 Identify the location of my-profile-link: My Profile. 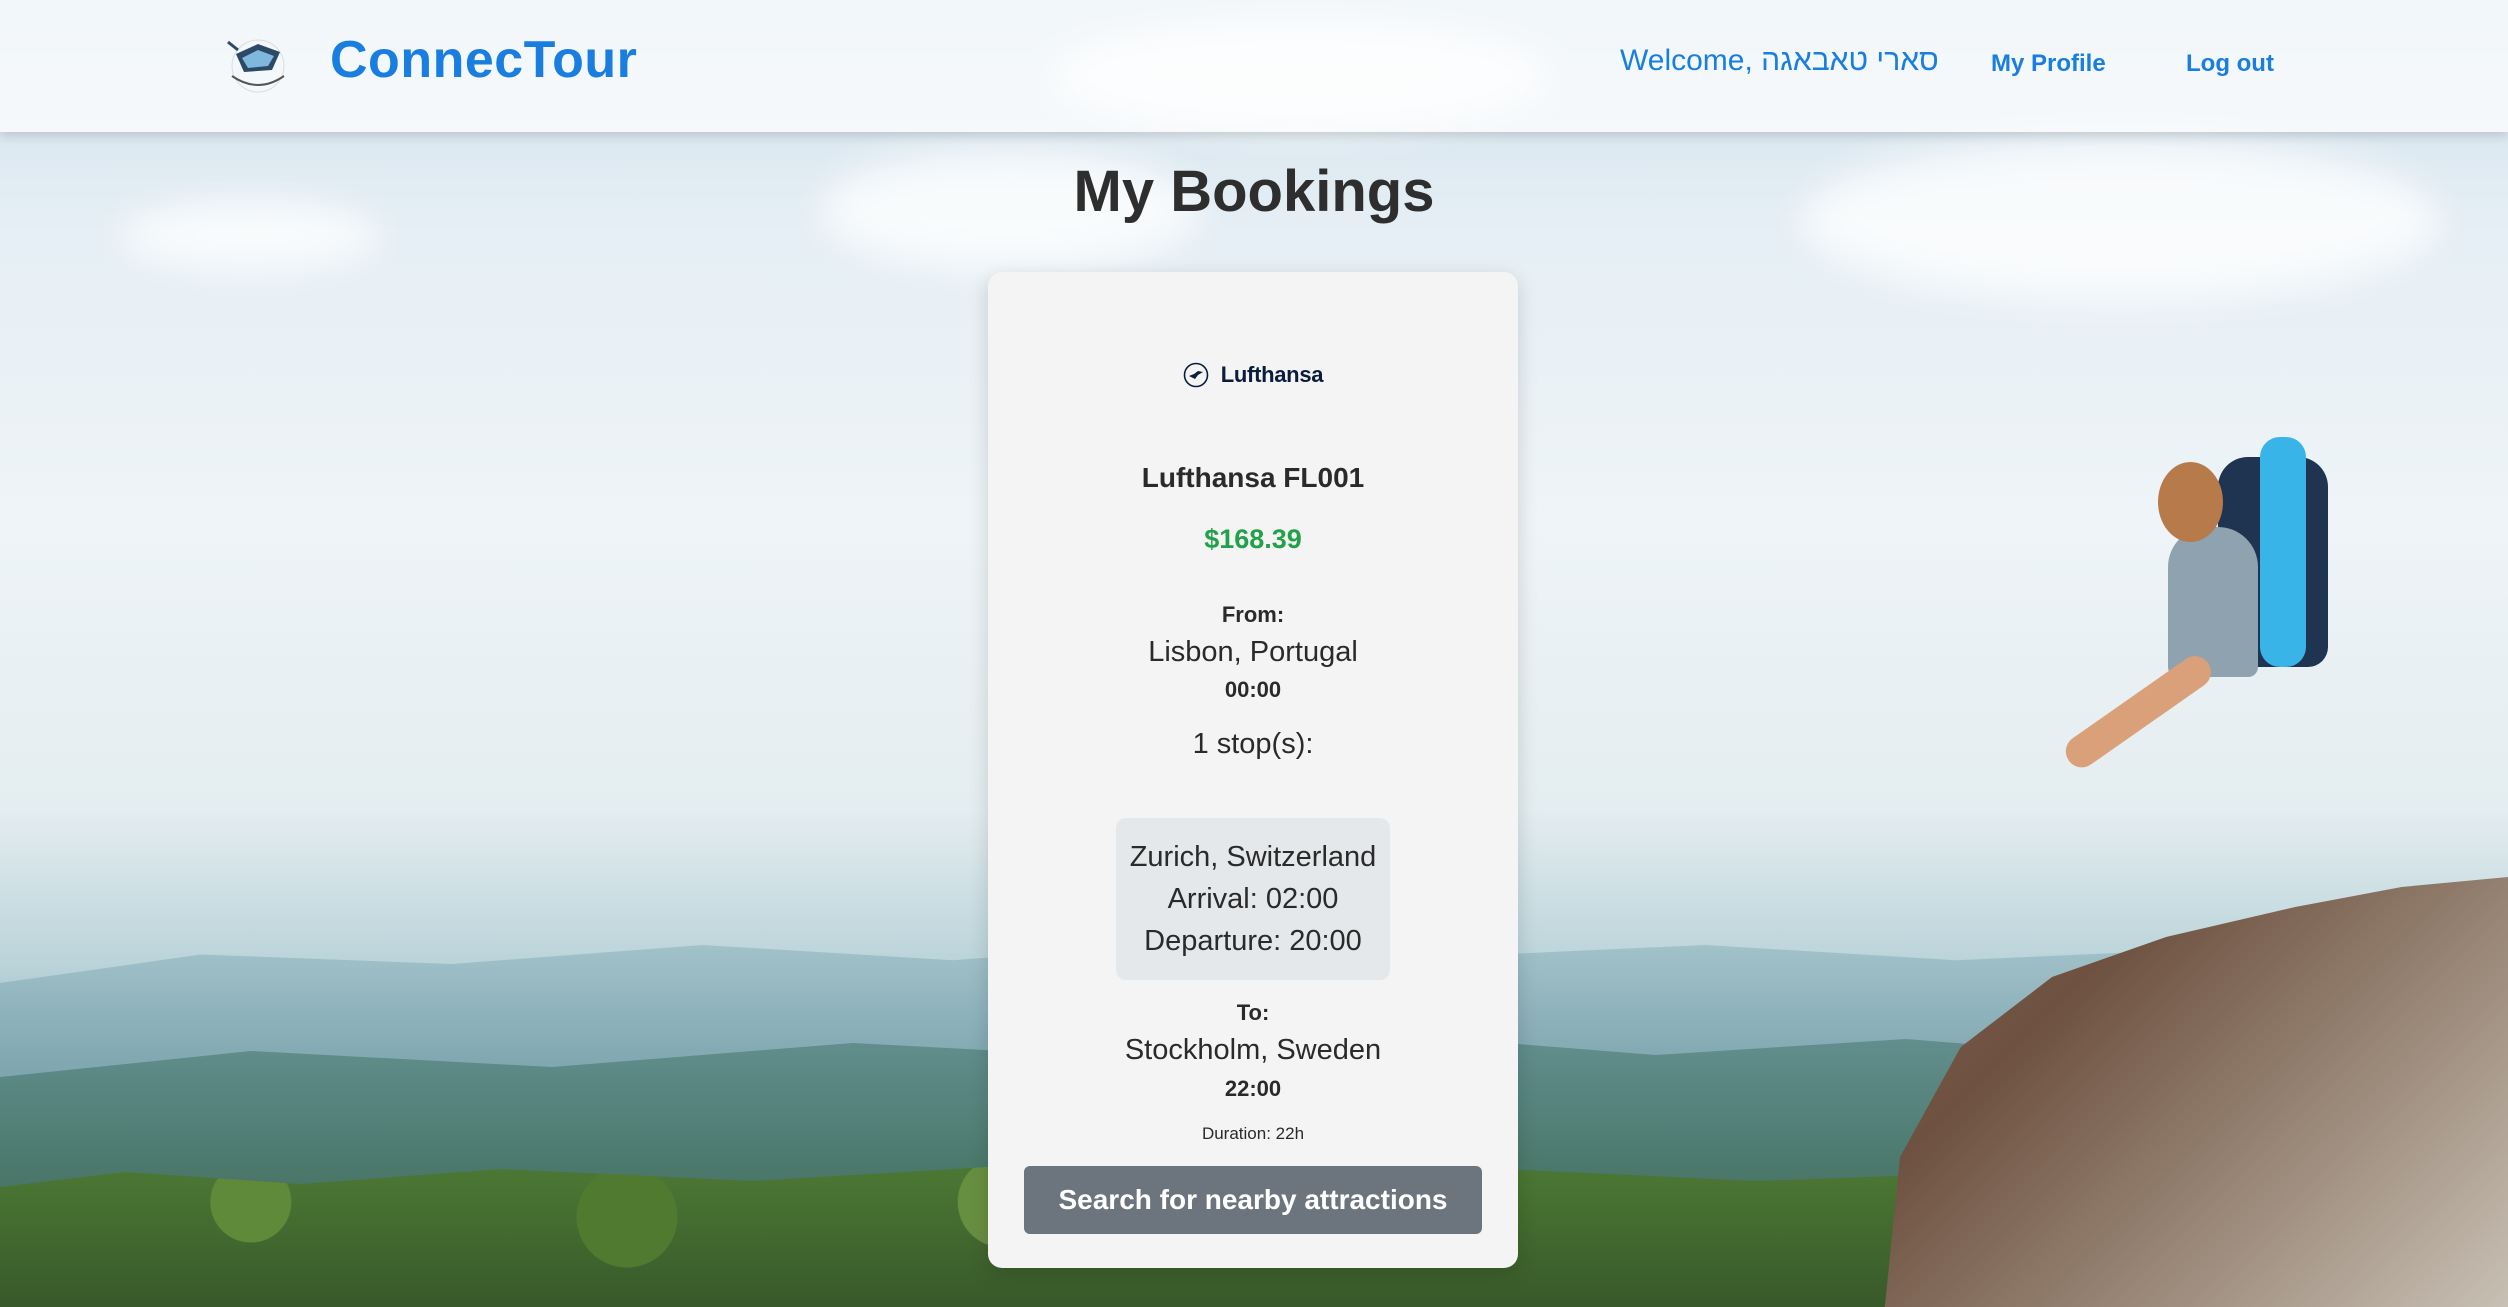
(2048, 64).